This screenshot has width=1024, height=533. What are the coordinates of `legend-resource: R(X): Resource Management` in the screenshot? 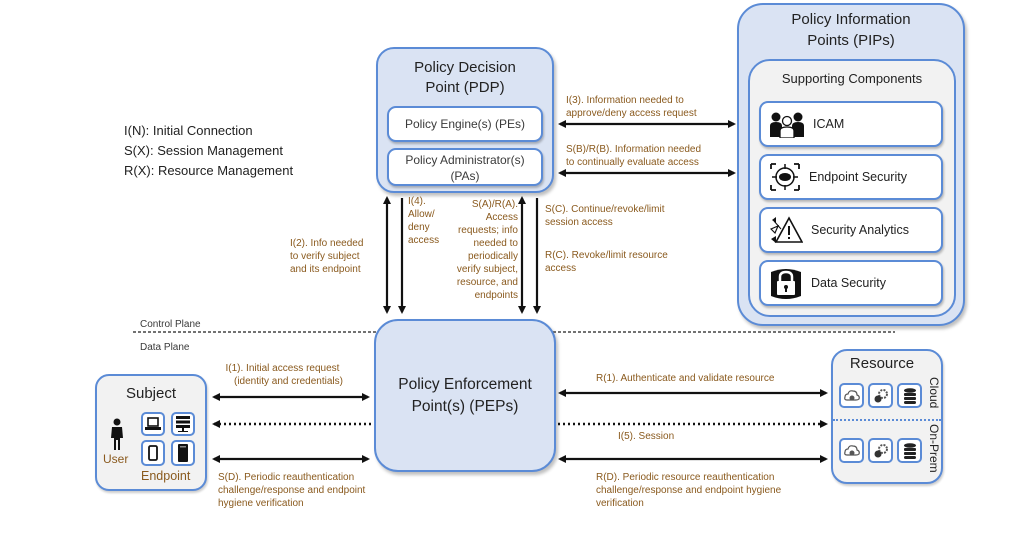 It's located at (209, 170).